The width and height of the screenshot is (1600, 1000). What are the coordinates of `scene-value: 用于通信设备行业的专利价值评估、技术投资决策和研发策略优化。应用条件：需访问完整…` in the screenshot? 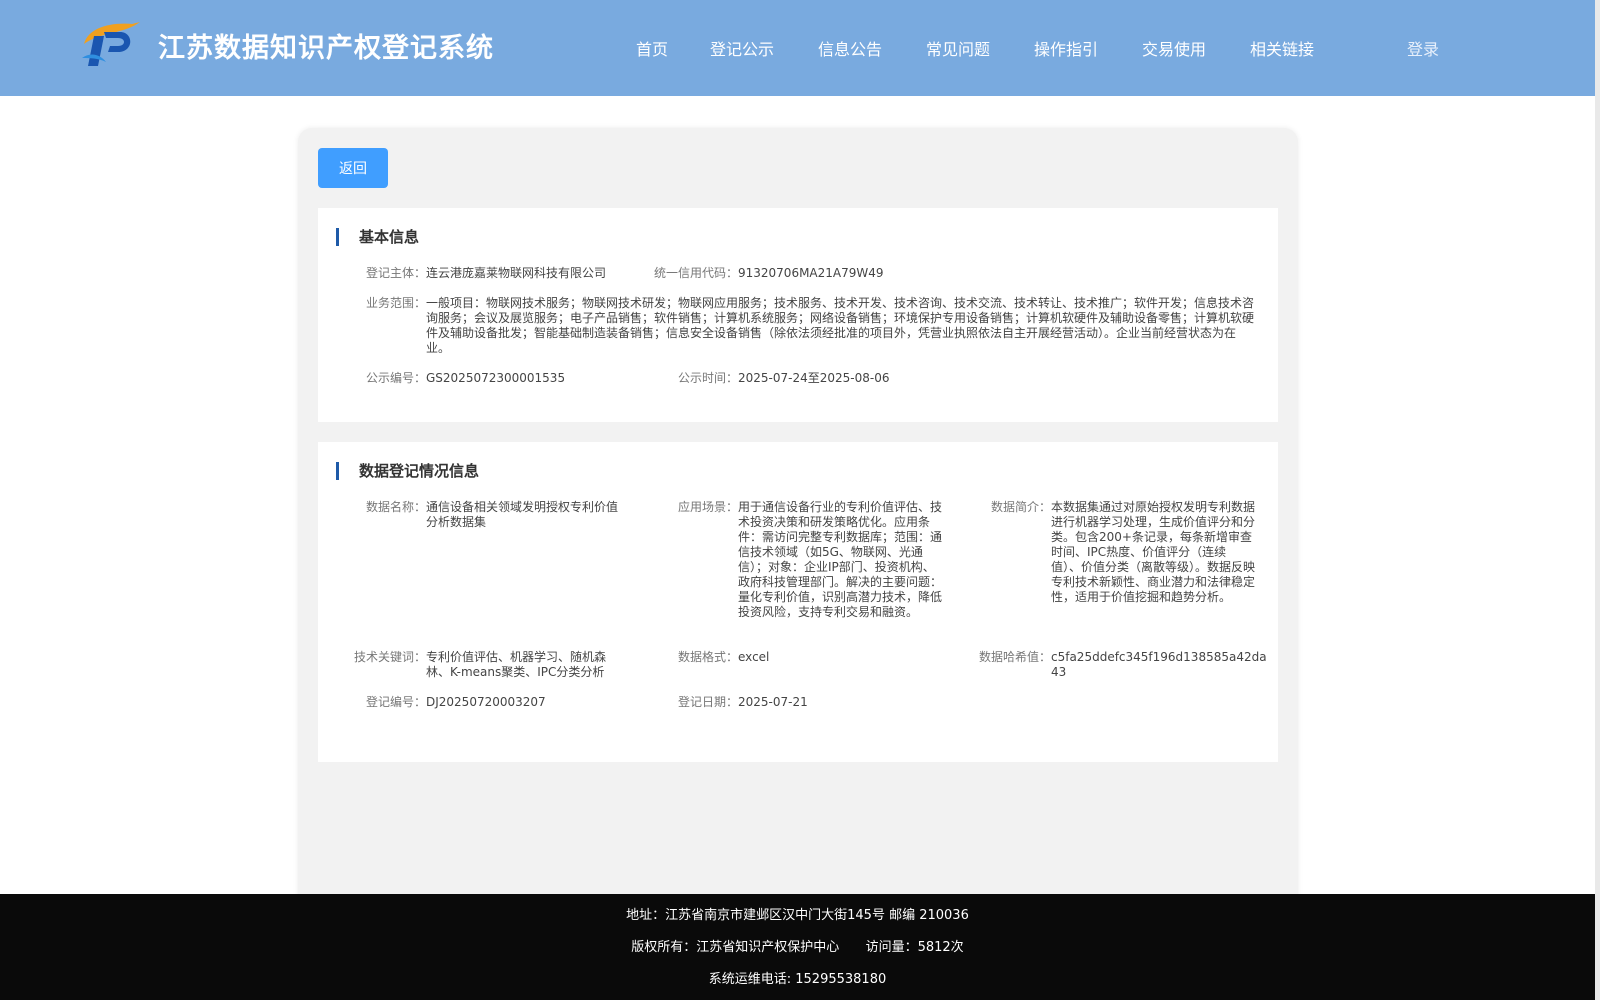 It's located at (840, 559).